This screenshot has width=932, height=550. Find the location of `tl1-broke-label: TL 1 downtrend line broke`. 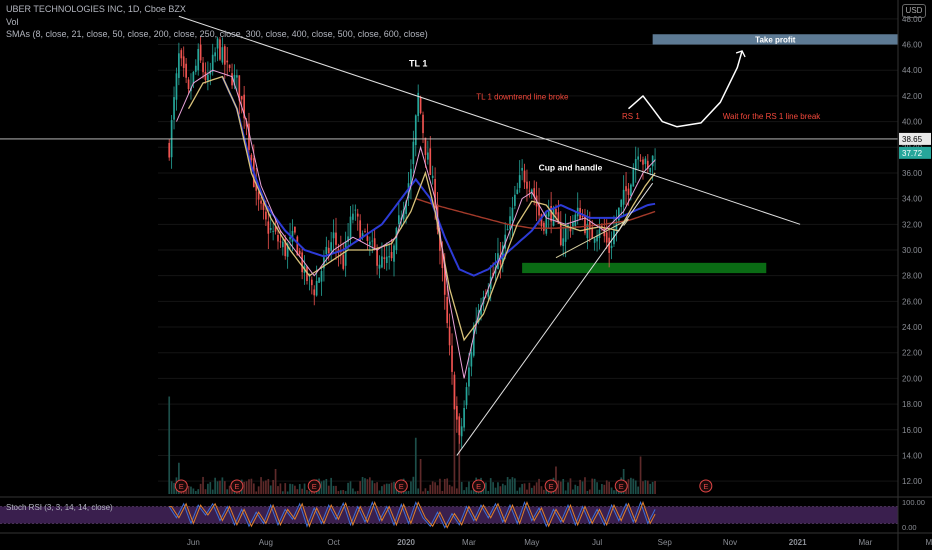

tl1-broke-label: TL 1 downtrend line broke is located at coordinates (522, 97).